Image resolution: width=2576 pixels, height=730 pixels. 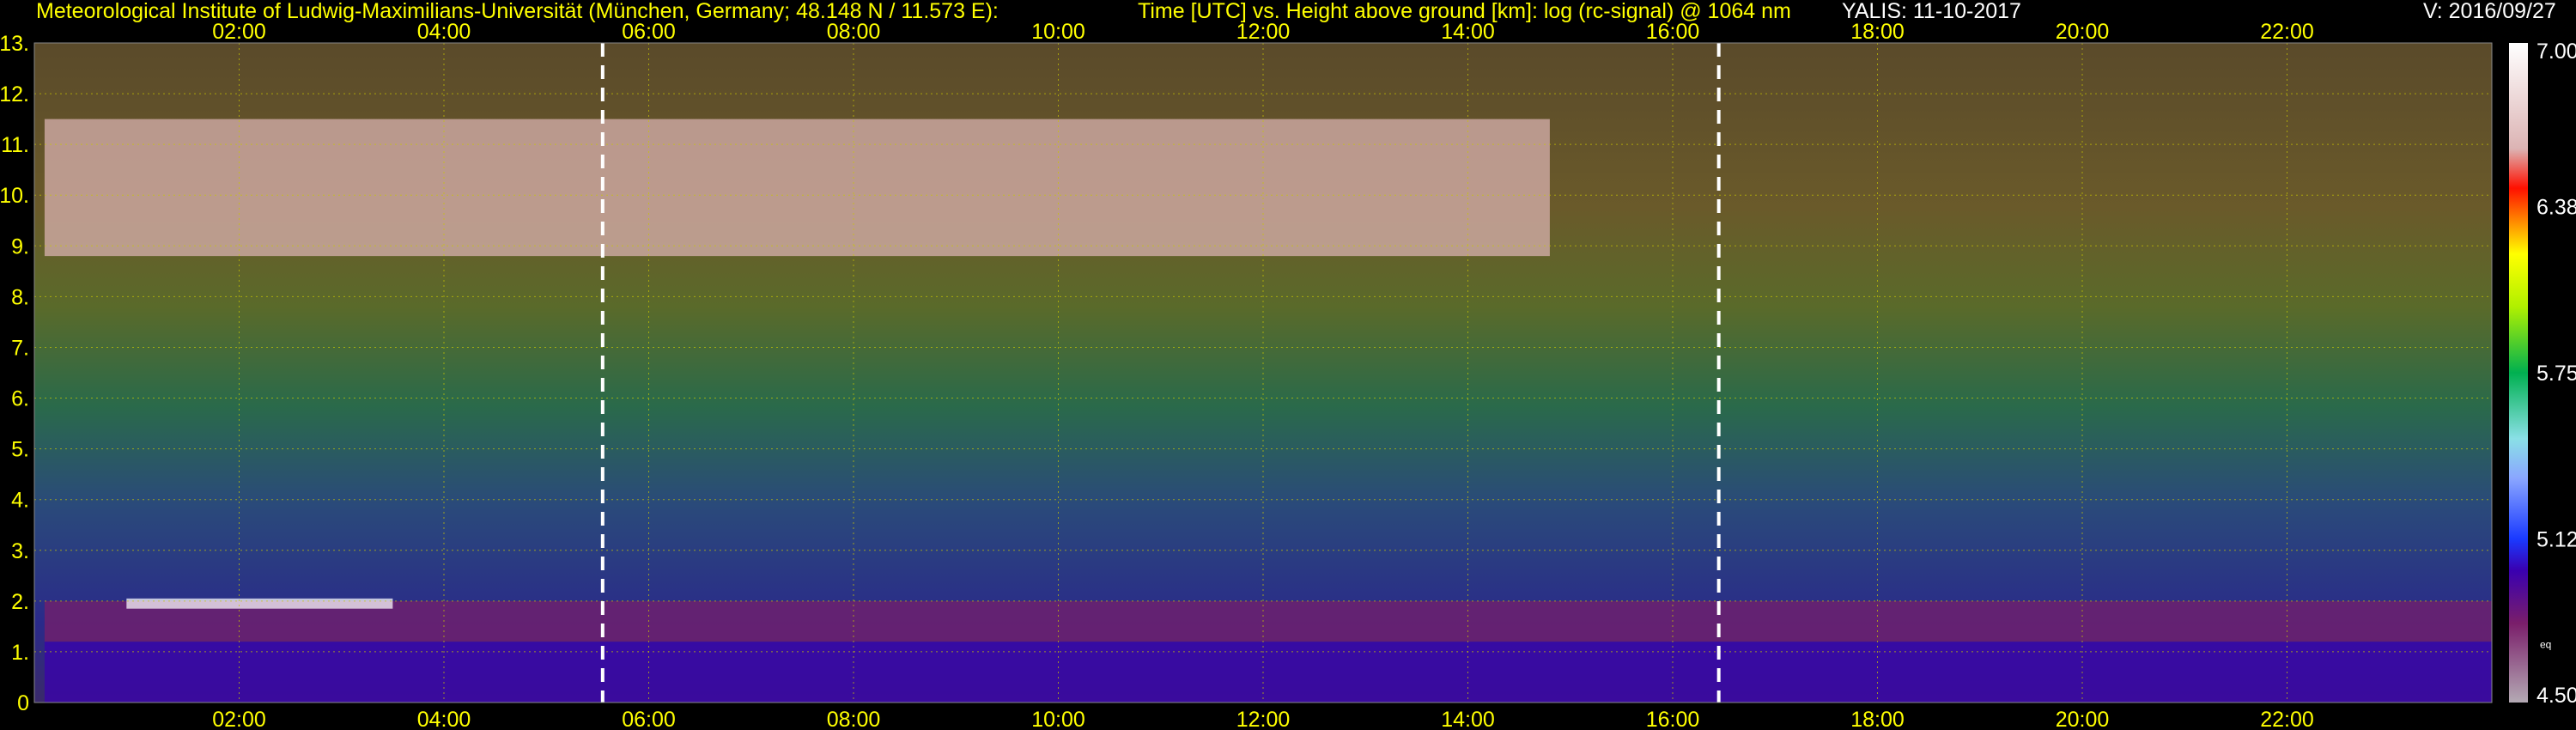 I want to click on colorbar, so click(x=2518, y=373).